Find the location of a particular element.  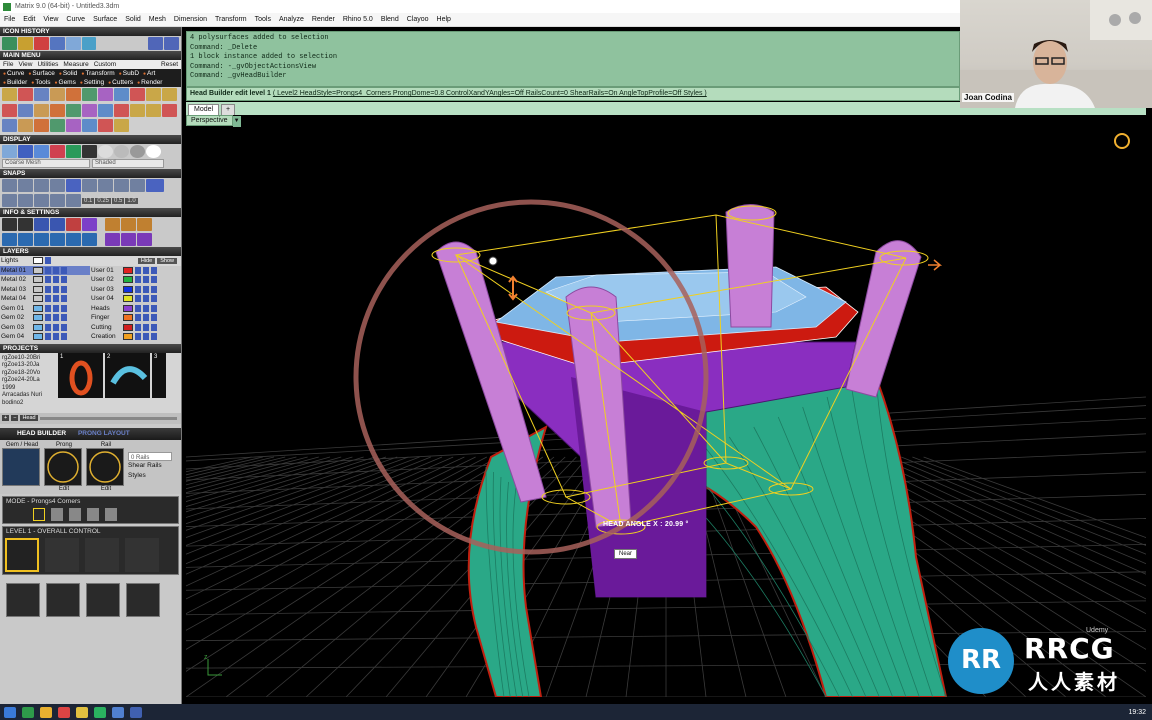

level-prongs-icon is located at coordinates (62, 554).